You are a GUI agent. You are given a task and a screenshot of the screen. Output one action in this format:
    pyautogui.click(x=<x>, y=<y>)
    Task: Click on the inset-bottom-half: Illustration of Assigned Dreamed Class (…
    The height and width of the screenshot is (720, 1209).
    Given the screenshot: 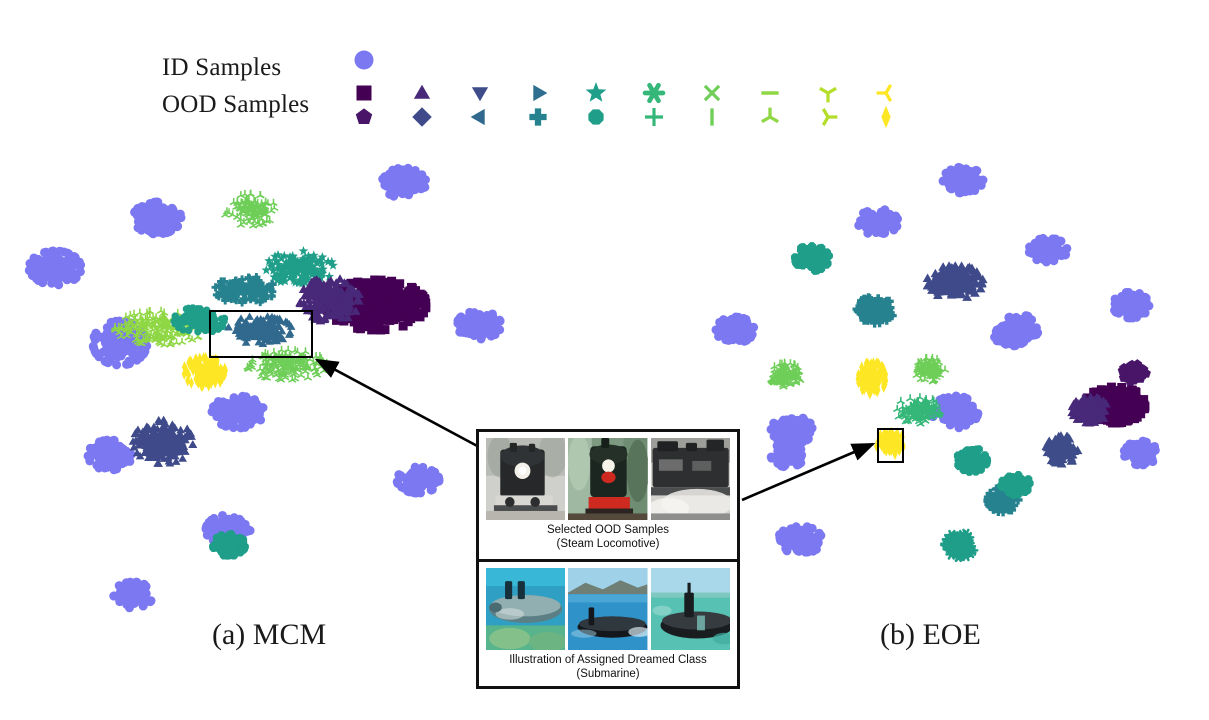 What is the action you would take?
    pyautogui.click(x=608, y=625)
    